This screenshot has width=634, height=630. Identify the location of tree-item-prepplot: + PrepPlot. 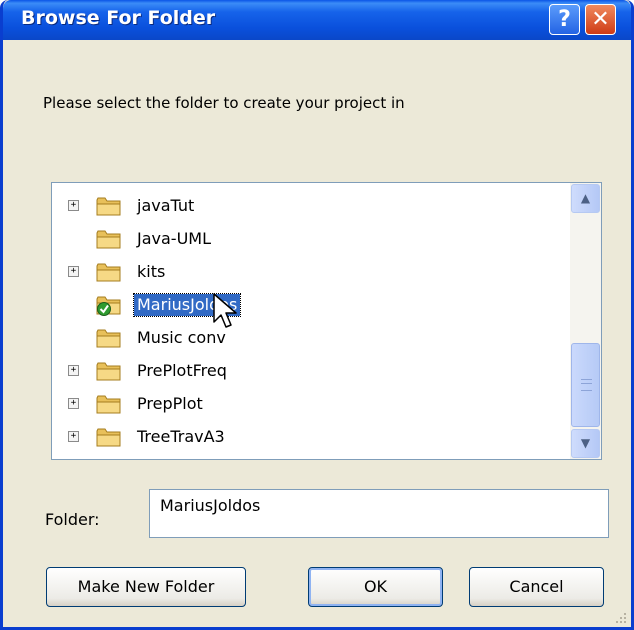
(312, 406).